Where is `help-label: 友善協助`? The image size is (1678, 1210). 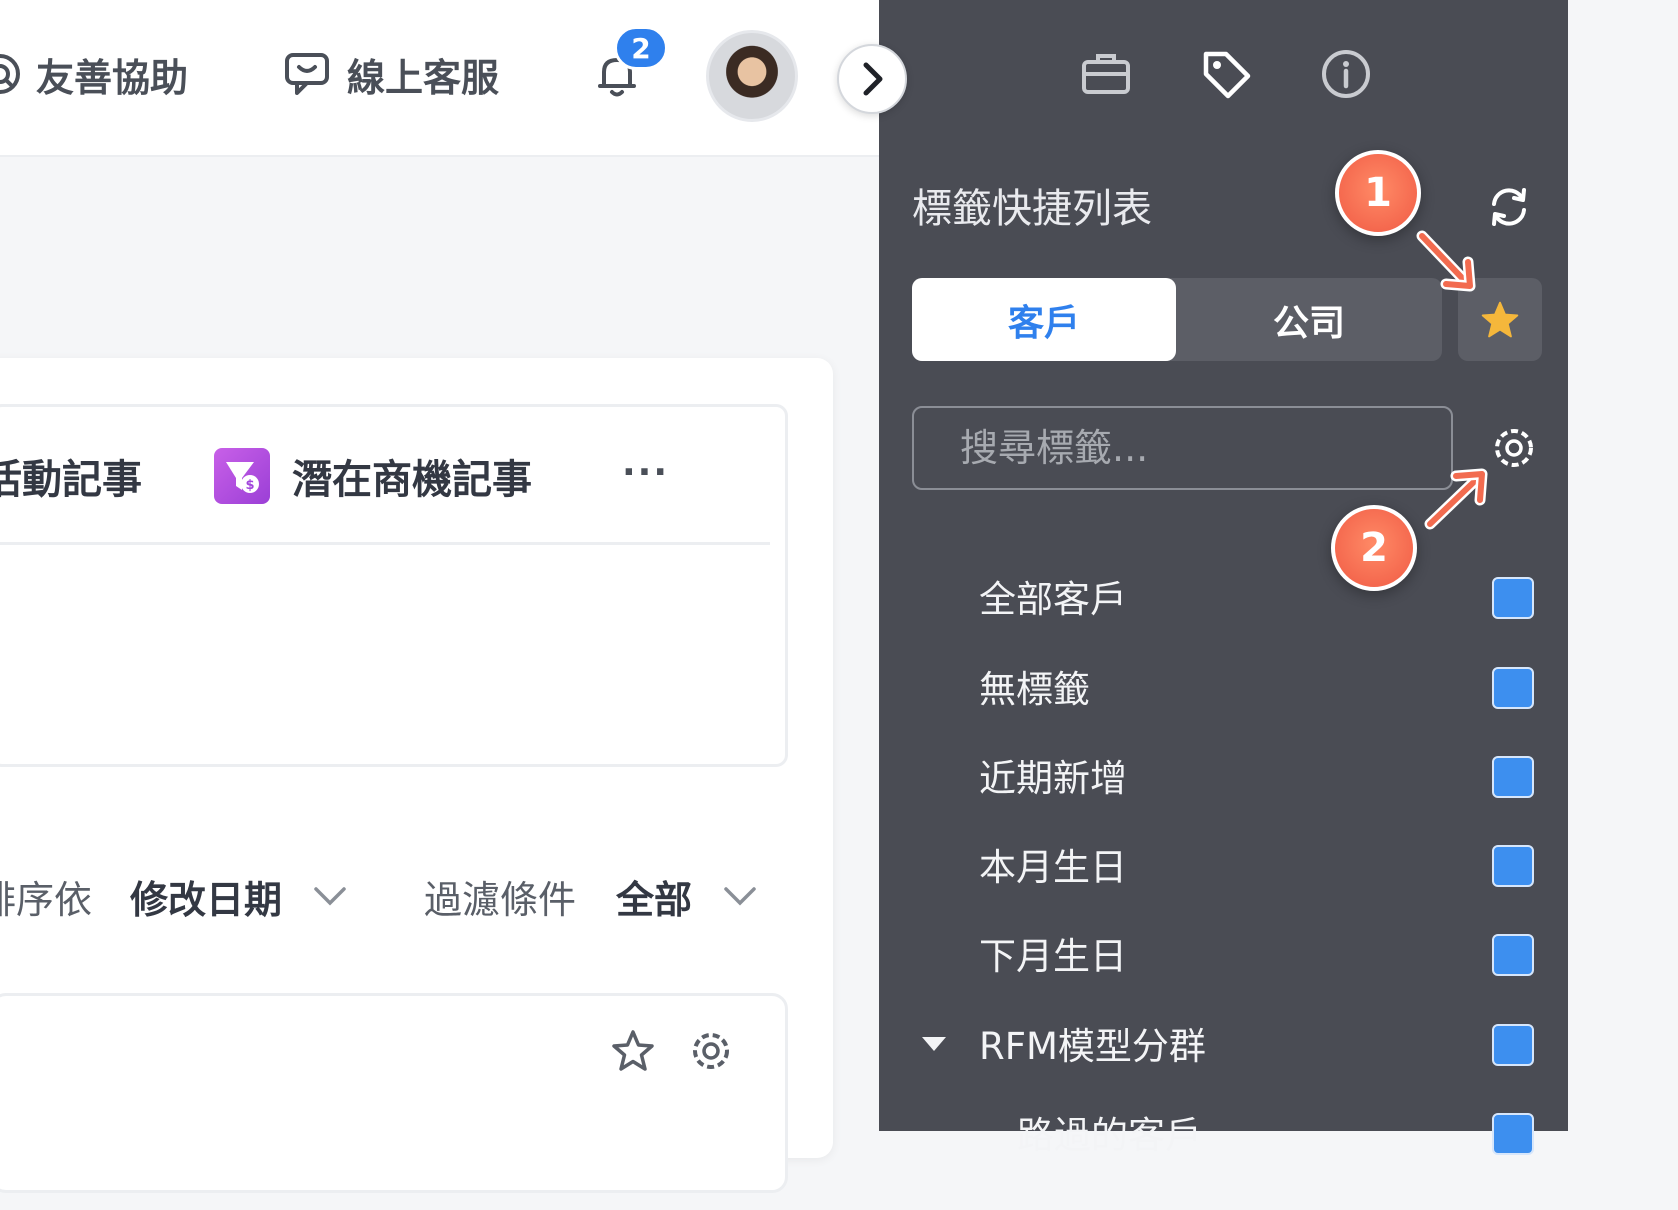 help-label: 友善協助 is located at coordinates (112, 77).